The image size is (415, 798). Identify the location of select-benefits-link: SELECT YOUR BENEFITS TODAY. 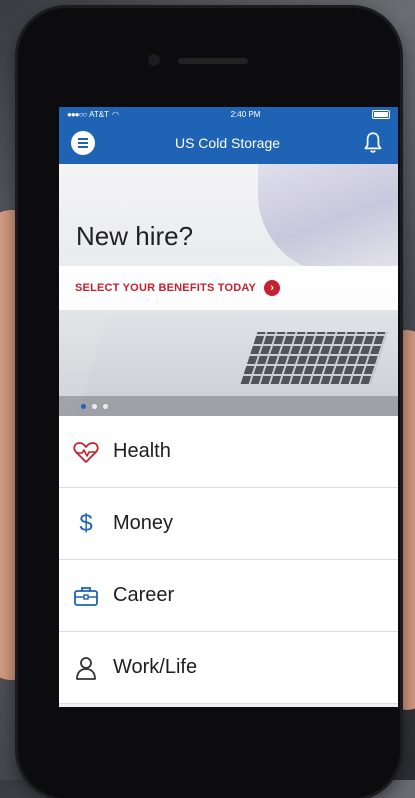
(165, 288).